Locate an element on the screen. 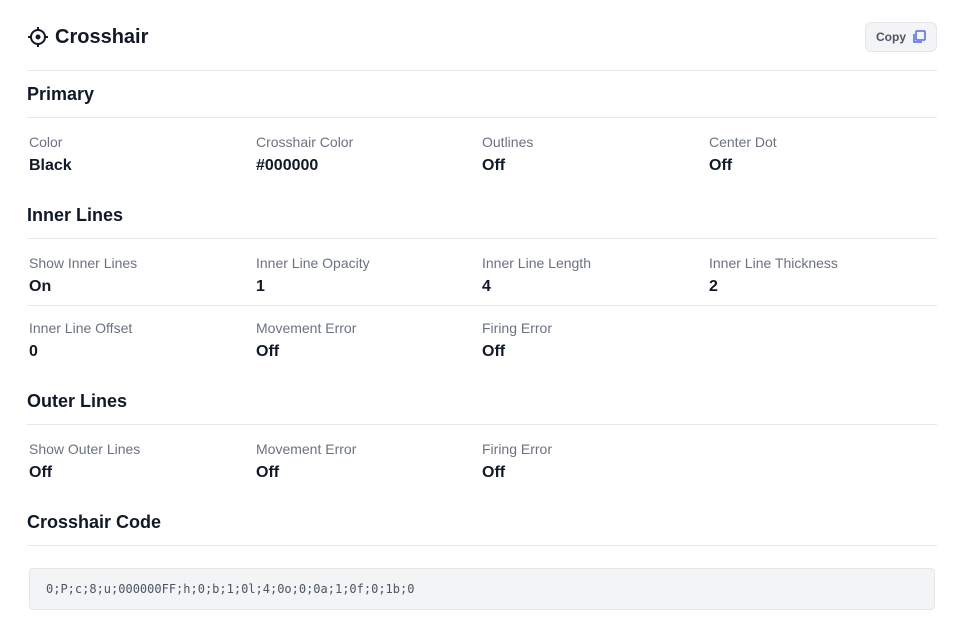  field-show-inner-lines: Show Inner Lines On is located at coordinates (139, 275).